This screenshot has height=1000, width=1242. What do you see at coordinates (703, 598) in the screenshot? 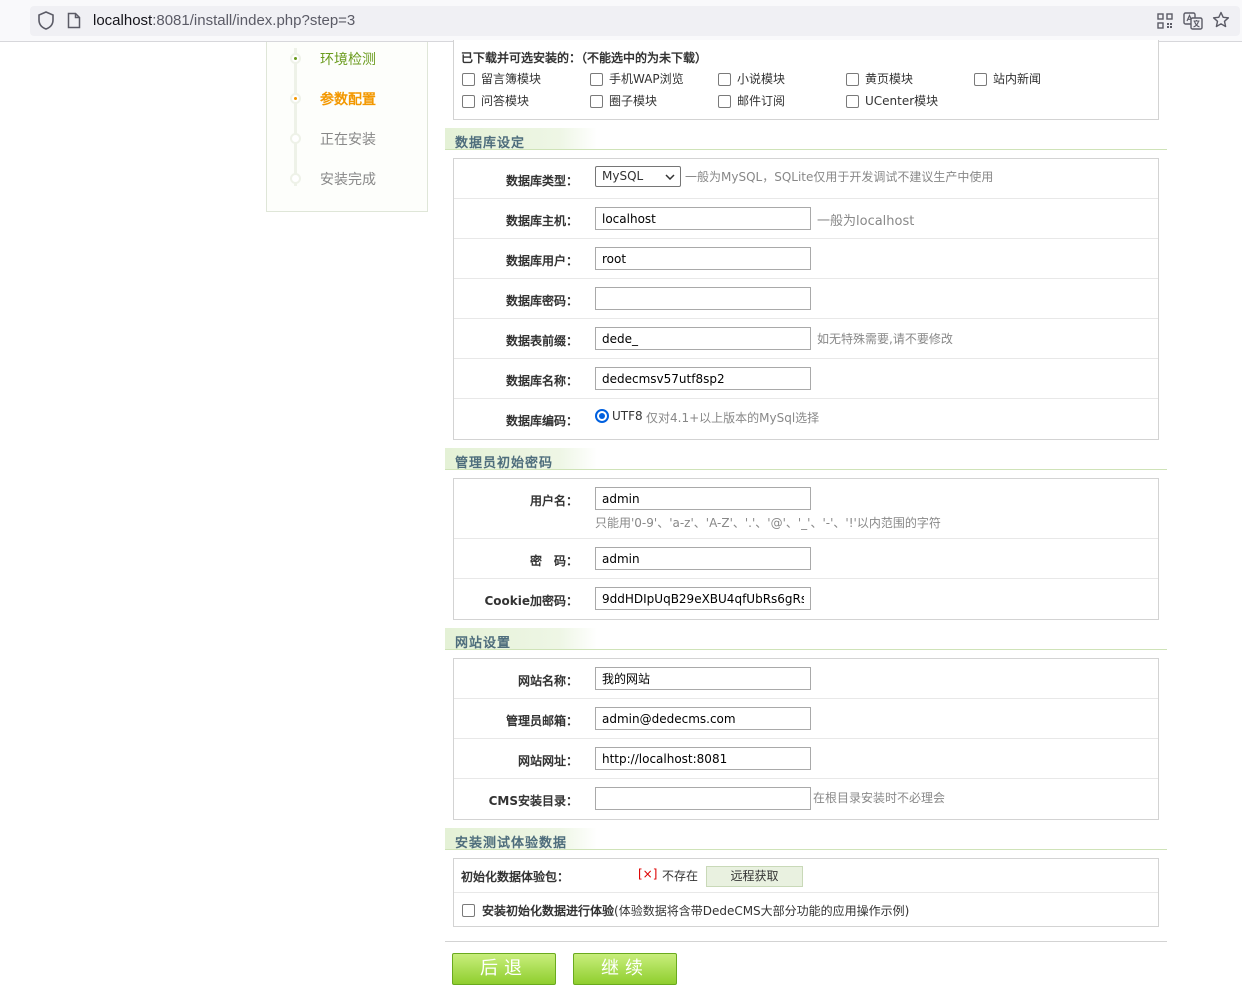
I see `cookie-key-input` at bounding box center [703, 598].